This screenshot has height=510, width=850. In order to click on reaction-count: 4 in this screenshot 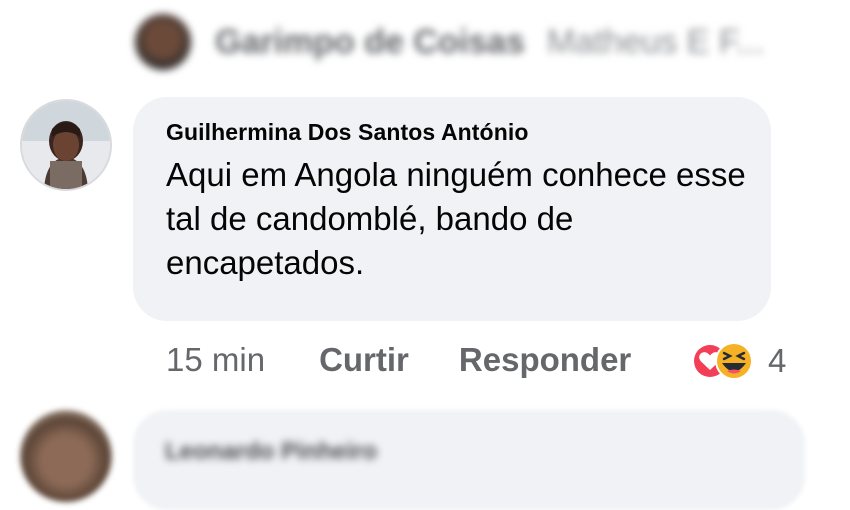, I will do `click(777, 360)`.